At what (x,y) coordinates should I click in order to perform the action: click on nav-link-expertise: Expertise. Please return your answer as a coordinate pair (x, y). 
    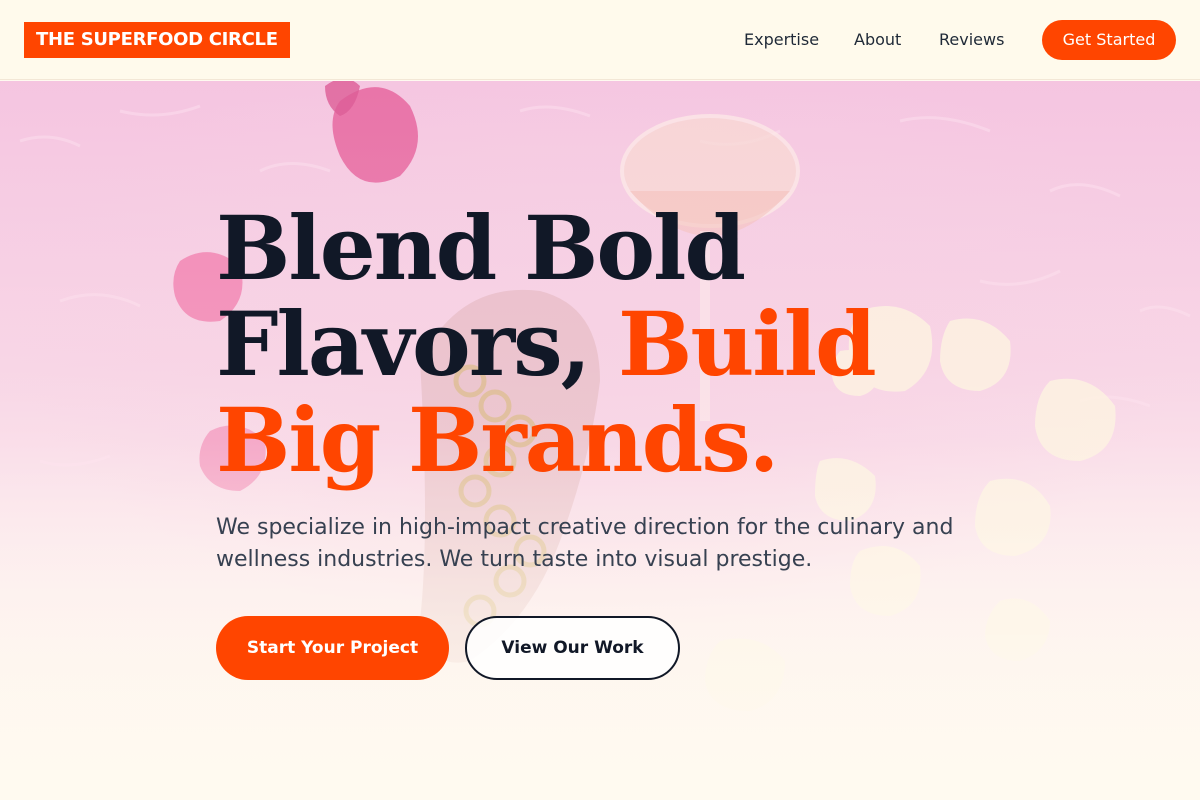
    Looking at the image, I should click on (781, 40).